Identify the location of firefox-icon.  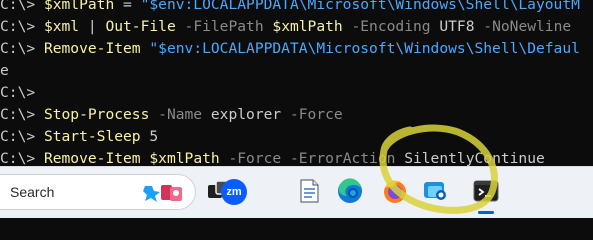
(395, 191).